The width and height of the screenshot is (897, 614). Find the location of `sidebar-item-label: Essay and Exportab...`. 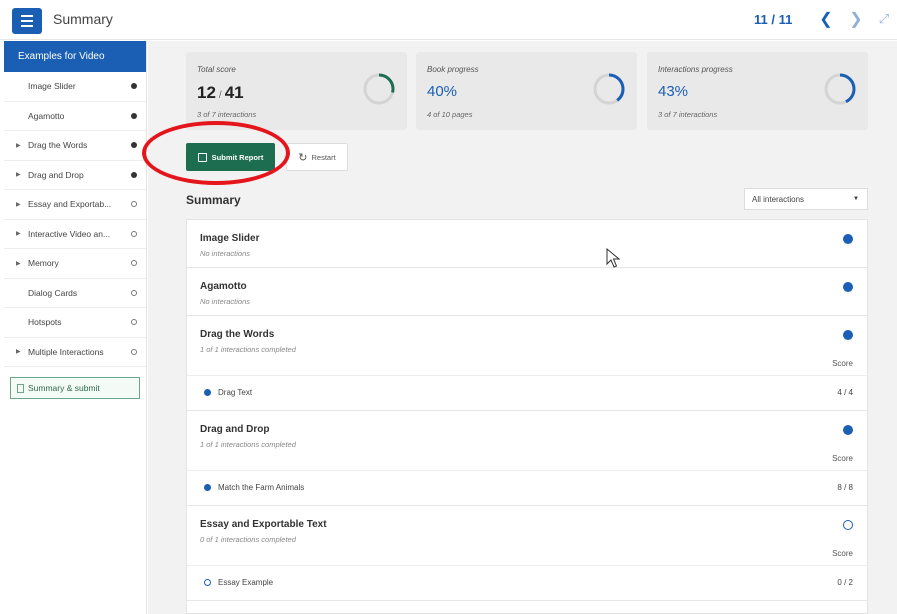

sidebar-item-label: Essay and Exportab... is located at coordinates (70, 204).